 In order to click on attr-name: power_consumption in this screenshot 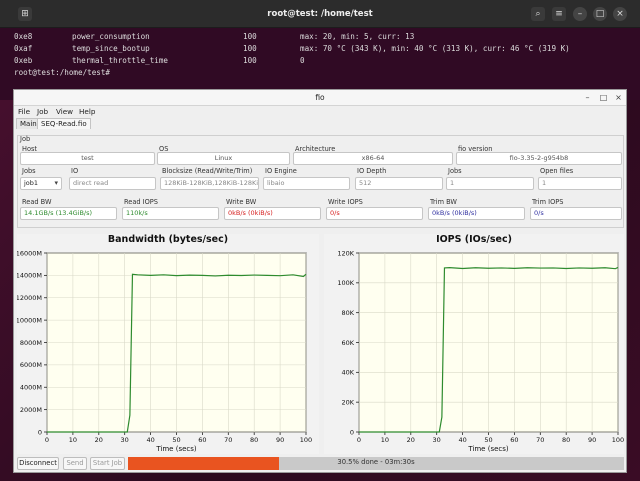, I will do `click(111, 36)`.